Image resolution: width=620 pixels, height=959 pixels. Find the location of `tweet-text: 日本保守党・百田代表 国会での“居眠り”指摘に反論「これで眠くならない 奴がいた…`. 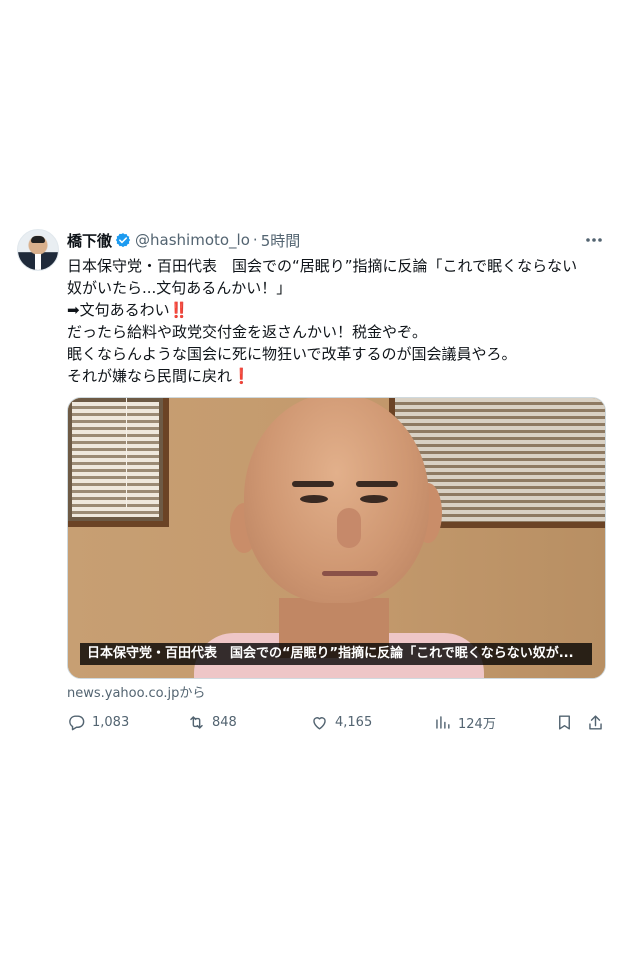

tweet-text: 日本保守党・百田代表 国会での“居眠り”指摘に反論「これで眠くならない 奴がいた… is located at coordinates (334, 321).